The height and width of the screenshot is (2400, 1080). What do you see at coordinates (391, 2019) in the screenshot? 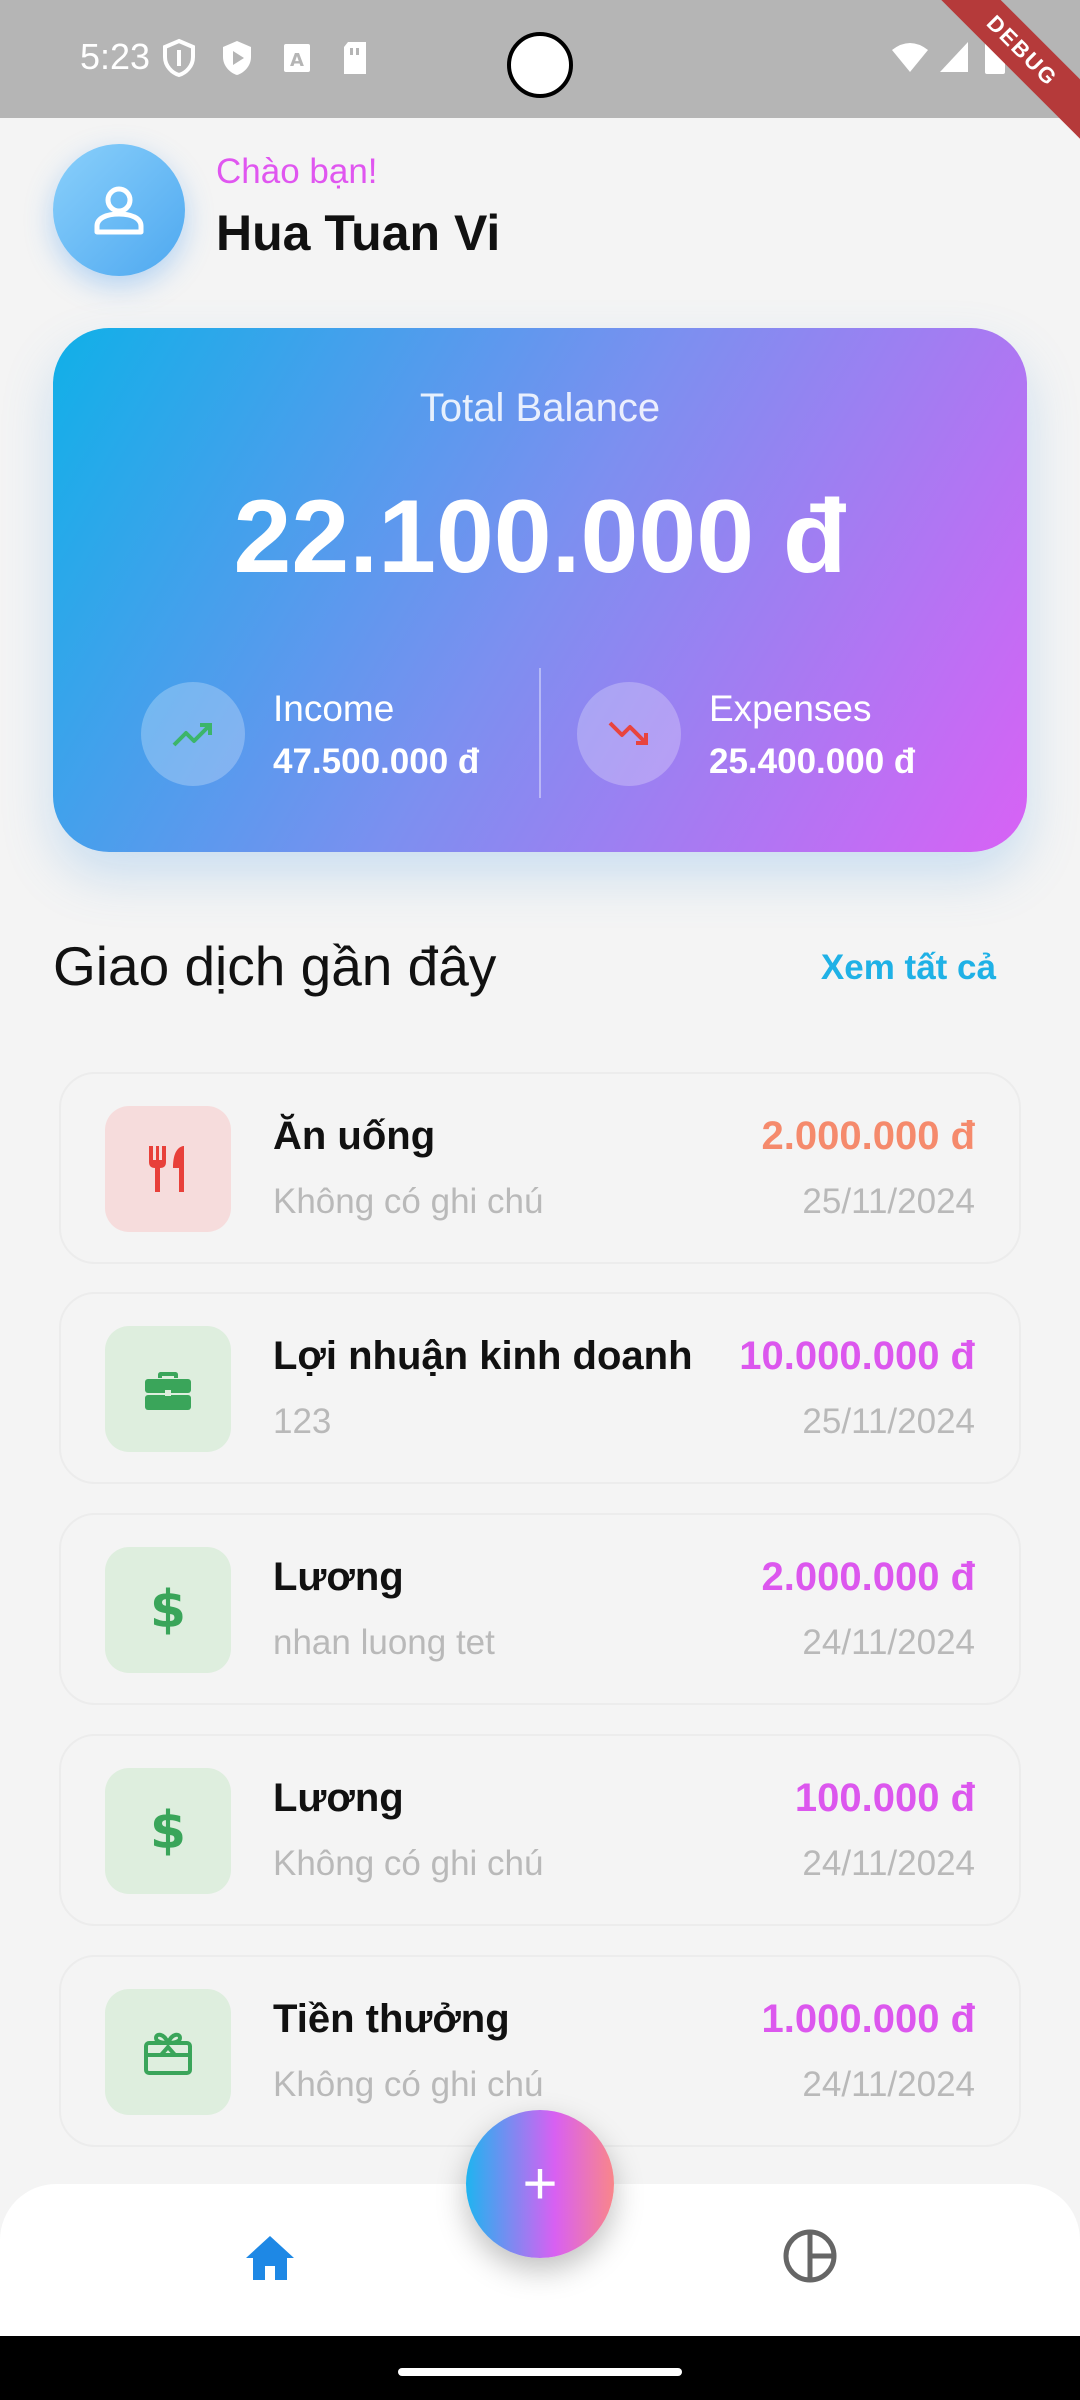
I see `transaction-title: Tiền thưởng` at bounding box center [391, 2019].